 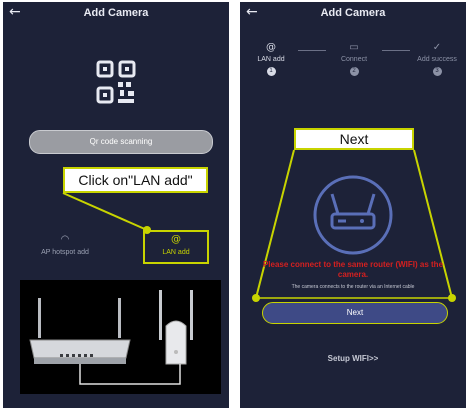 What do you see at coordinates (121, 142) in the screenshot?
I see `qr-scan-button: Qr code scanning` at bounding box center [121, 142].